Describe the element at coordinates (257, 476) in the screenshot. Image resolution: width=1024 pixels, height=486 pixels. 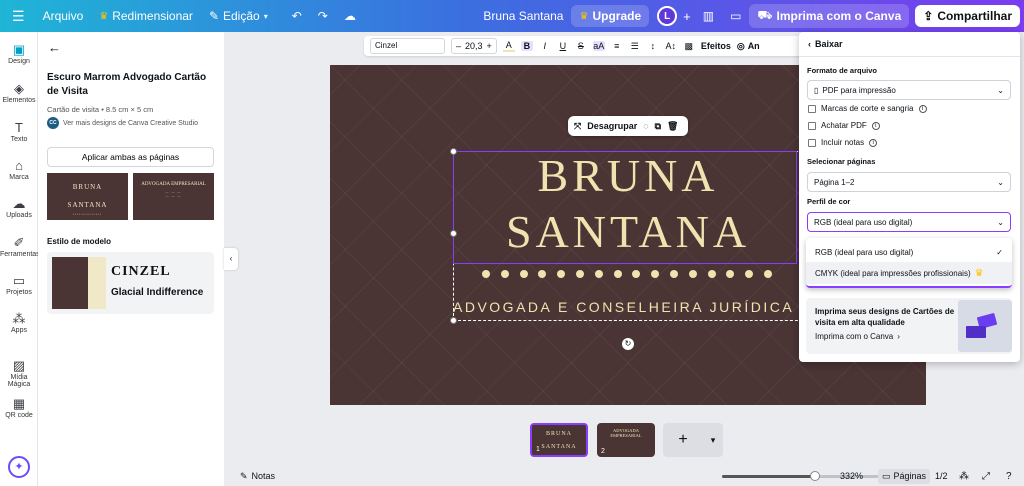
I see `notes-button: ✎ Notas` at that location.